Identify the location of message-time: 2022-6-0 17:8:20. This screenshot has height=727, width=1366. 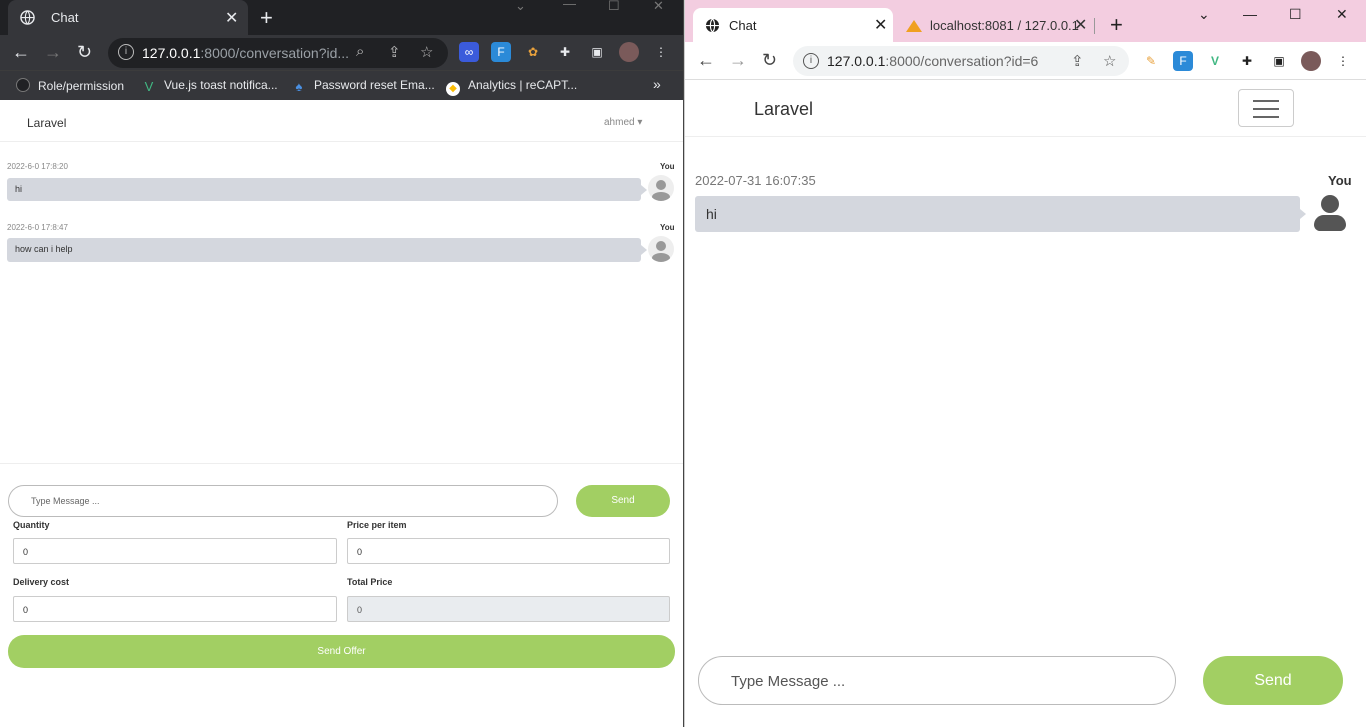
(37, 166).